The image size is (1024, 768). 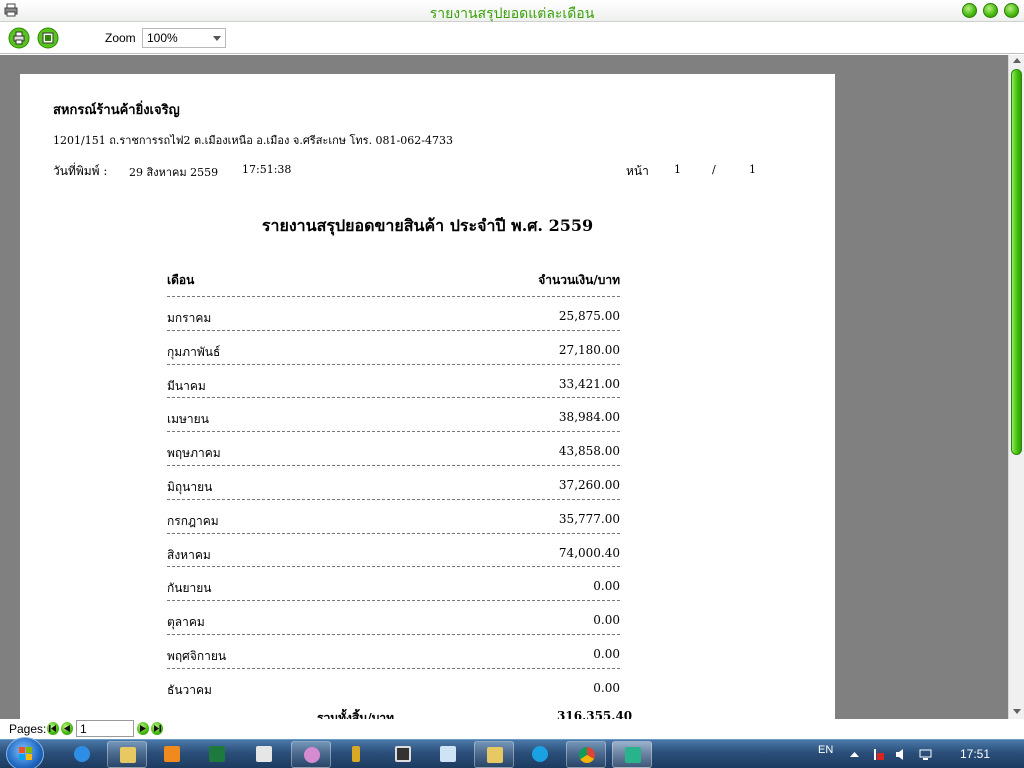 What do you see at coordinates (393, 382) in the screenshot?
I see `table-row: มีนาคม 33,421.00` at bounding box center [393, 382].